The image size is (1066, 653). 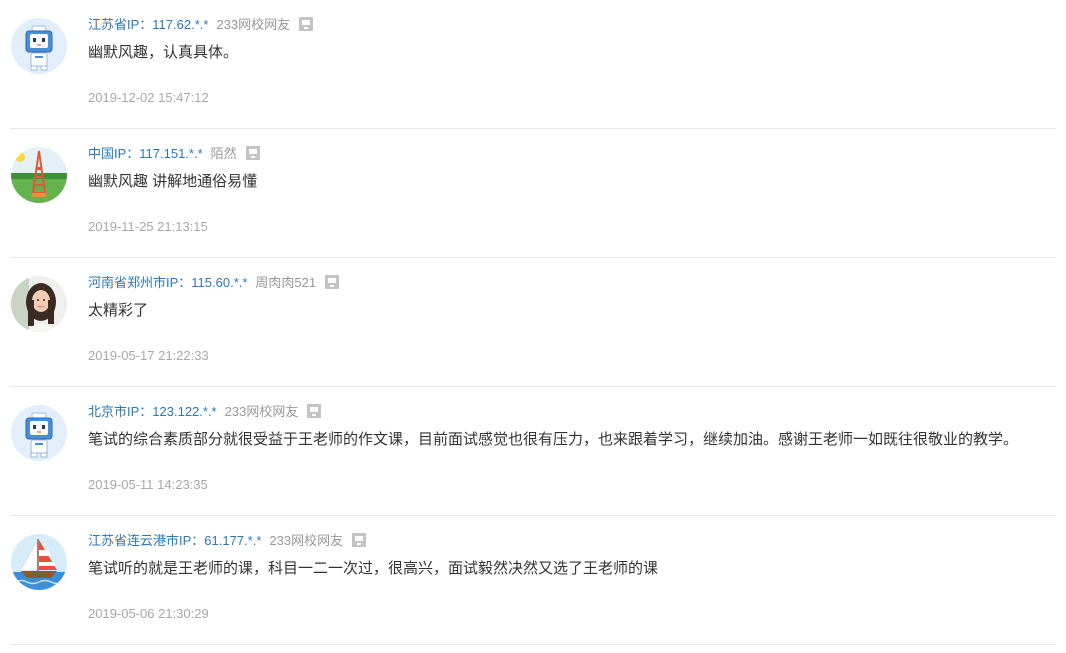 I want to click on comment-meta: 江苏省IP：117.62.*.* 233网校网友, so click(x=201, y=25).